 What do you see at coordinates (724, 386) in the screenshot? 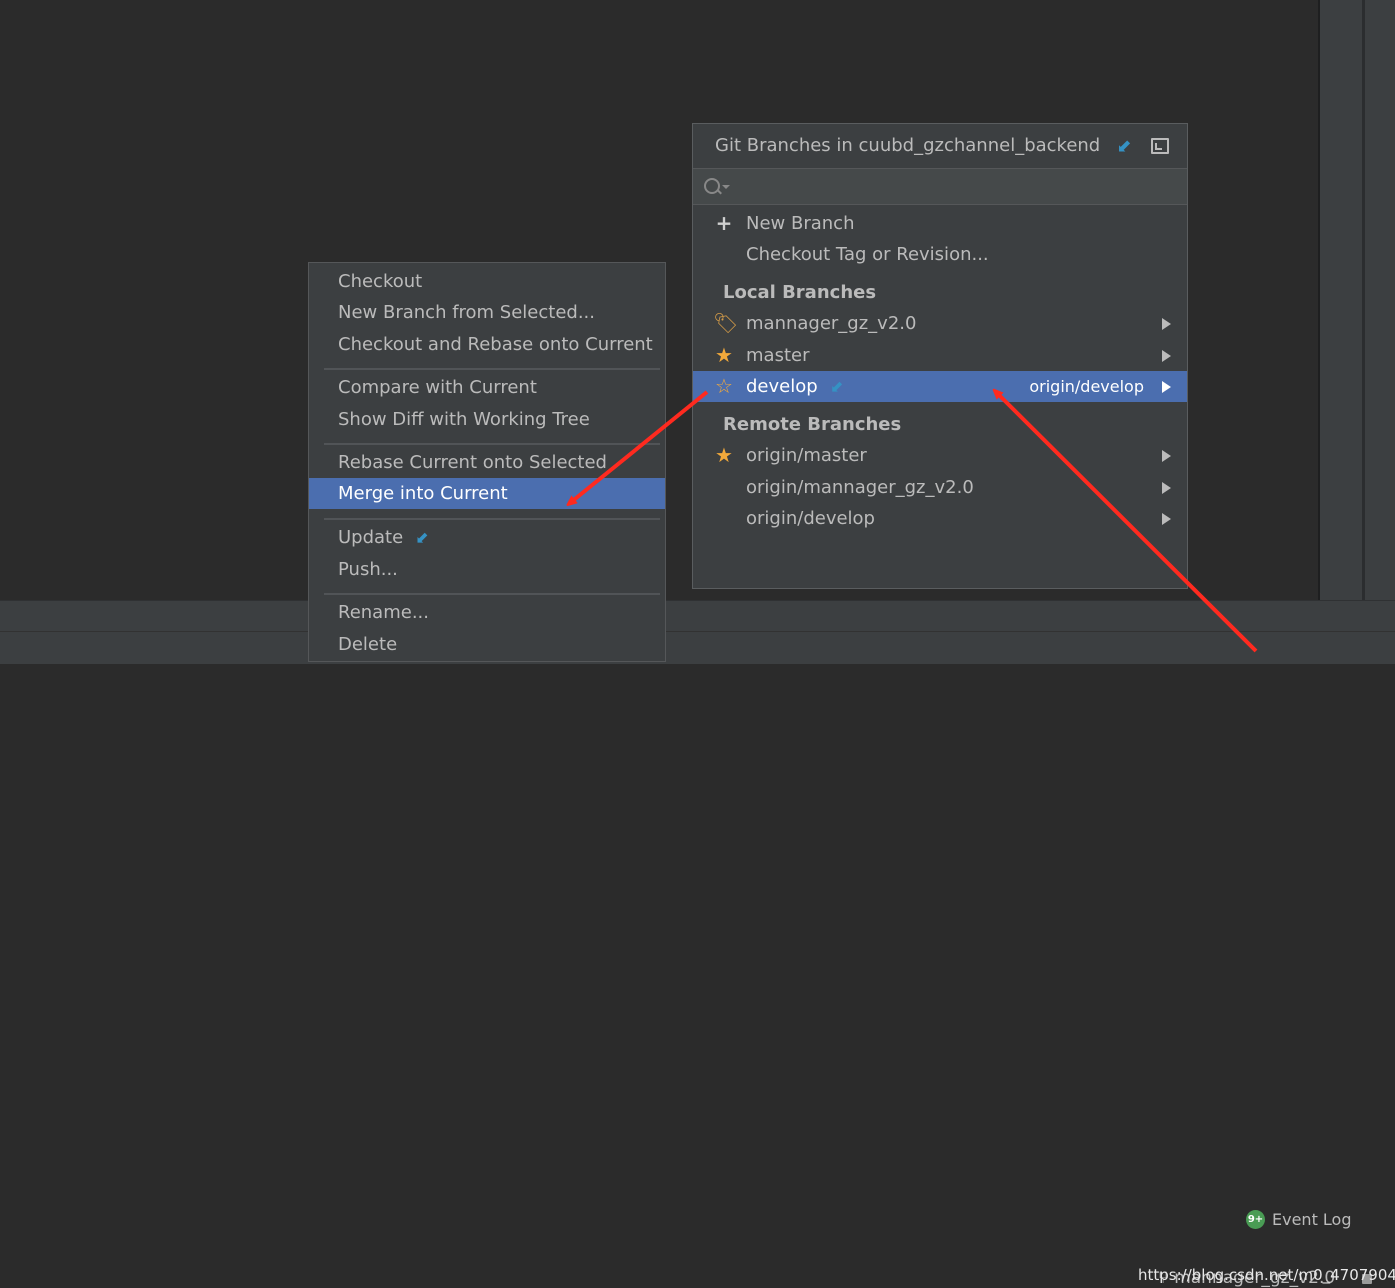
I see `star-outline-icon: ☆` at bounding box center [724, 386].